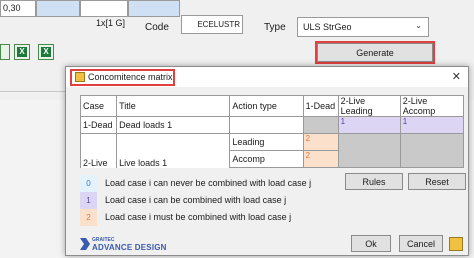 This screenshot has width=474, height=258. I want to click on close-icon: ✕, so click(456, 76).